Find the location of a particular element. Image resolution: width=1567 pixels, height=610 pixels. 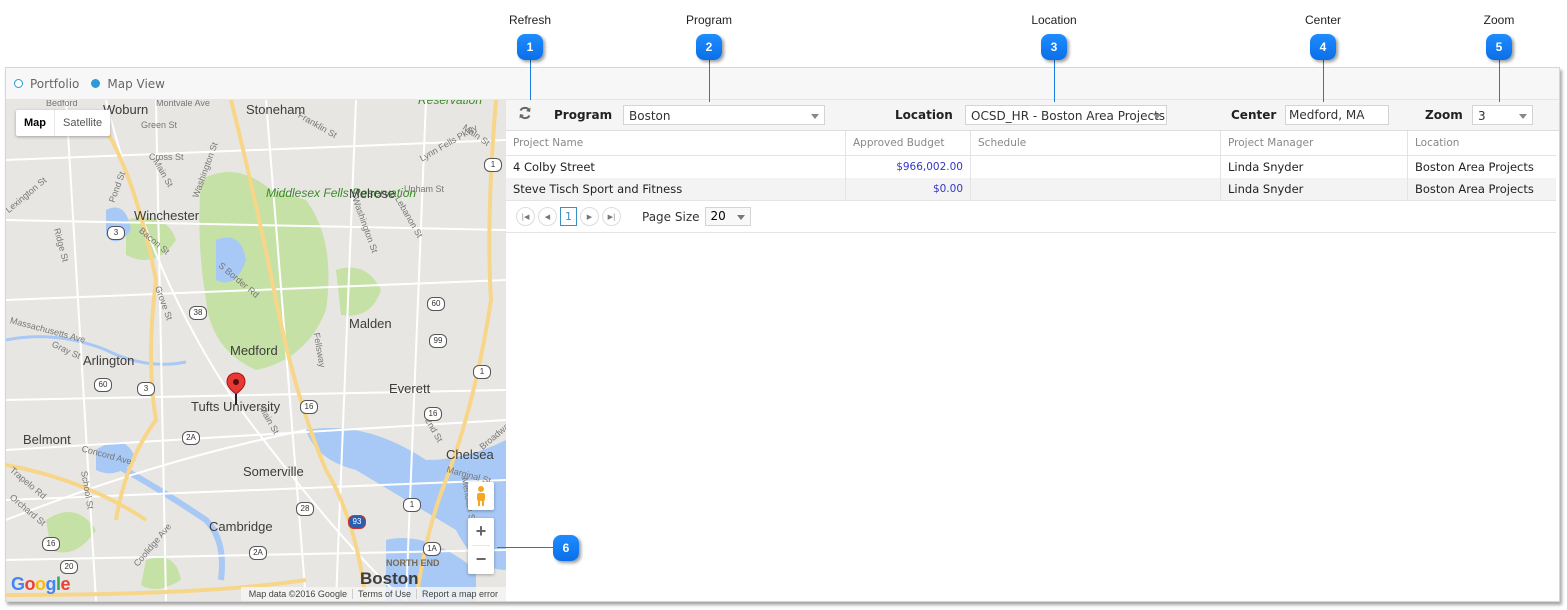

first-page-icon: |◀ is located at coordinates (525, 216).